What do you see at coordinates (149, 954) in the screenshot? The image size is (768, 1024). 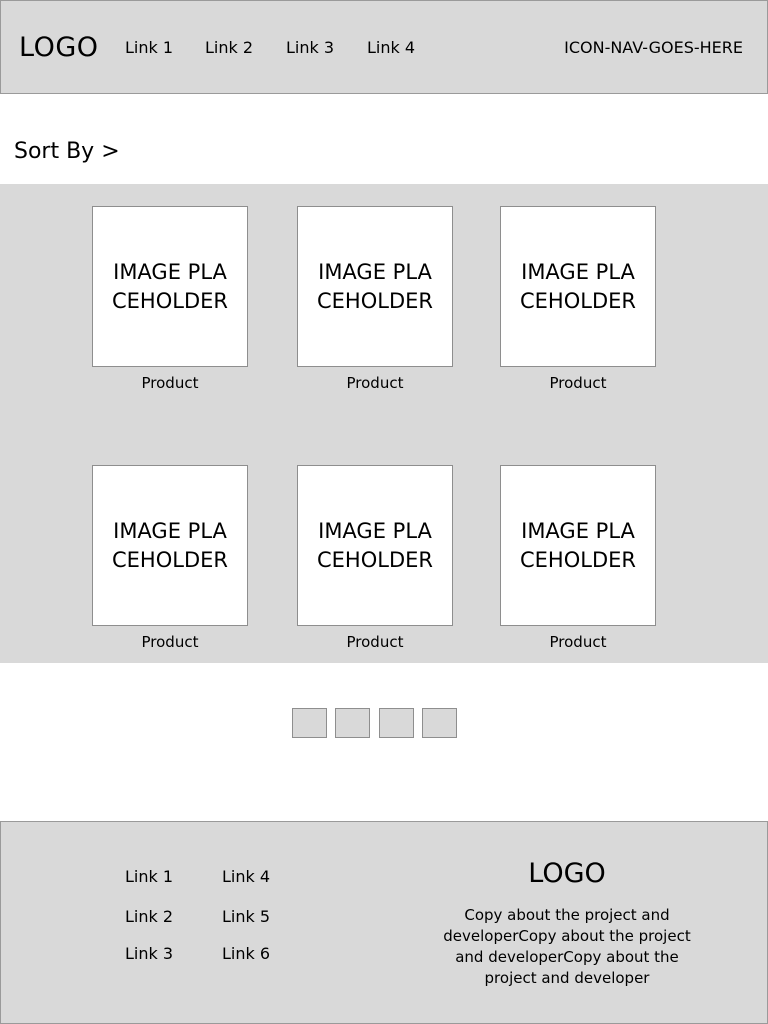 I see `footer-link-3: Link 3` at bounding box center [149, 954].